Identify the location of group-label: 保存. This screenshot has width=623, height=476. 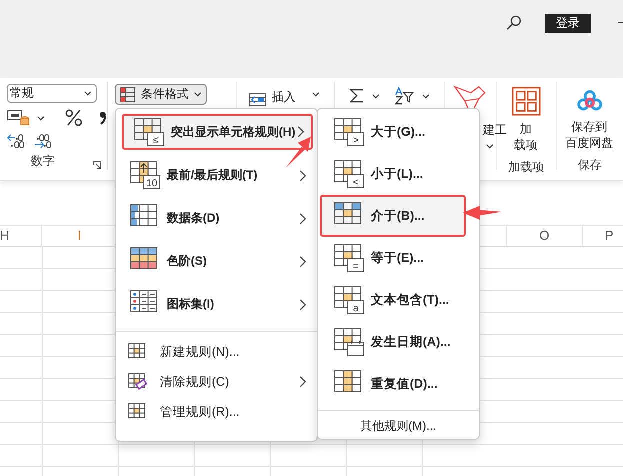
(590, 165).